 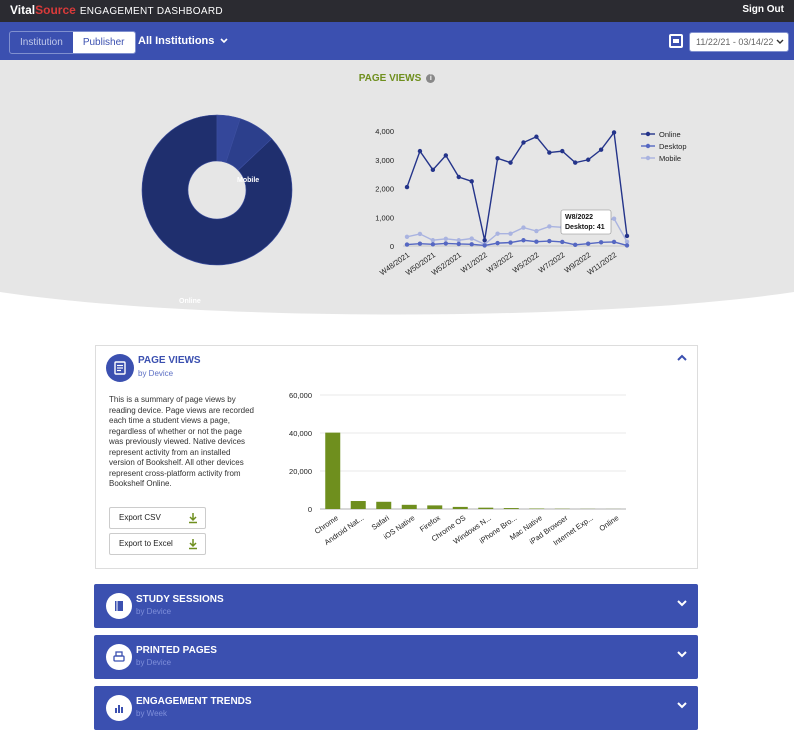 I want to click on y-tick-label: 3,000, so click(x=384, y=160).